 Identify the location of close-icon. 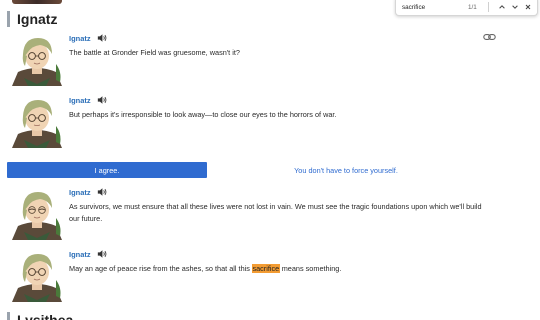
(527, 6).